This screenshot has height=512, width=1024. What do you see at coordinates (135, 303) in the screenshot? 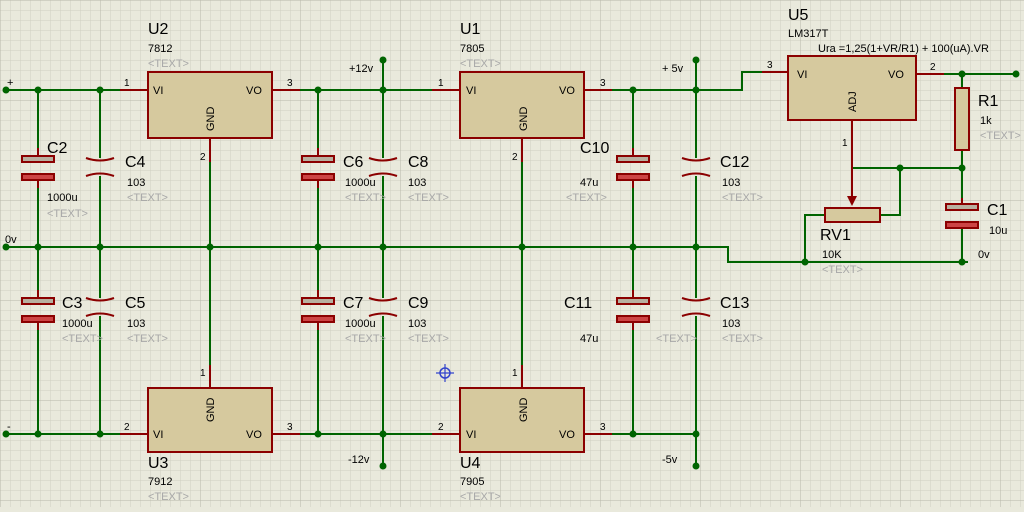
I see `svg-text: C5` at bounding box center [135, 303].